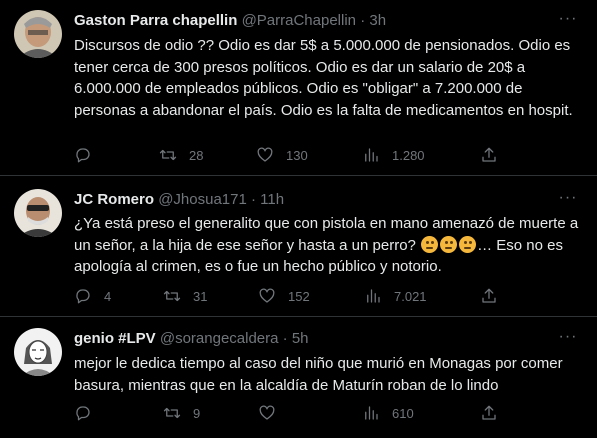 This screenshot has height=438, width=597. What do you see at coordinates (108, 296) in the screenshot?
I see `reply-count: 4` at bounding box center [108, 296].